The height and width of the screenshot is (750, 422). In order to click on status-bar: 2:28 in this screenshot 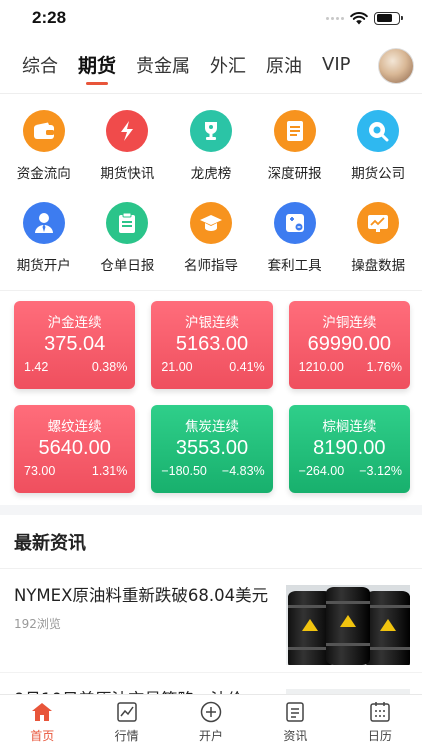, I will do `click(211, 18)`.